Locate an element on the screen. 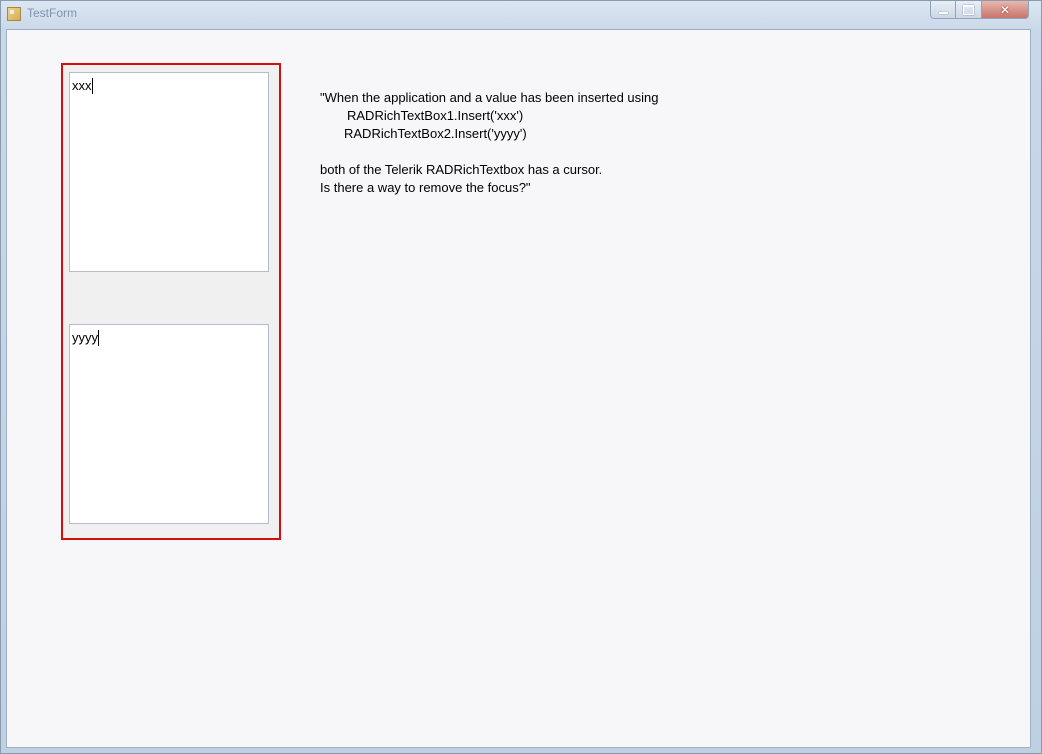 The height and width of the screenshot is (754, 1042). maximize-icon is located at coordinates (968, 9).